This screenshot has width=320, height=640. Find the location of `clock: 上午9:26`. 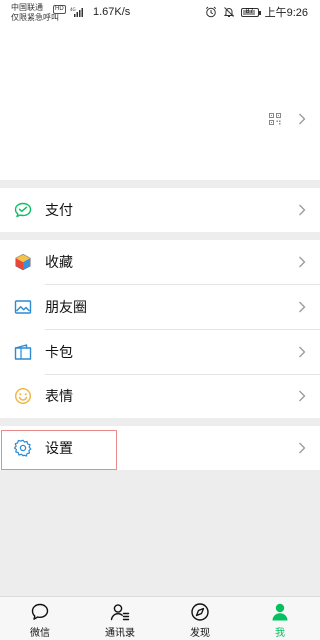

clock: 上午9:26 is located at coordinates (286, 13).